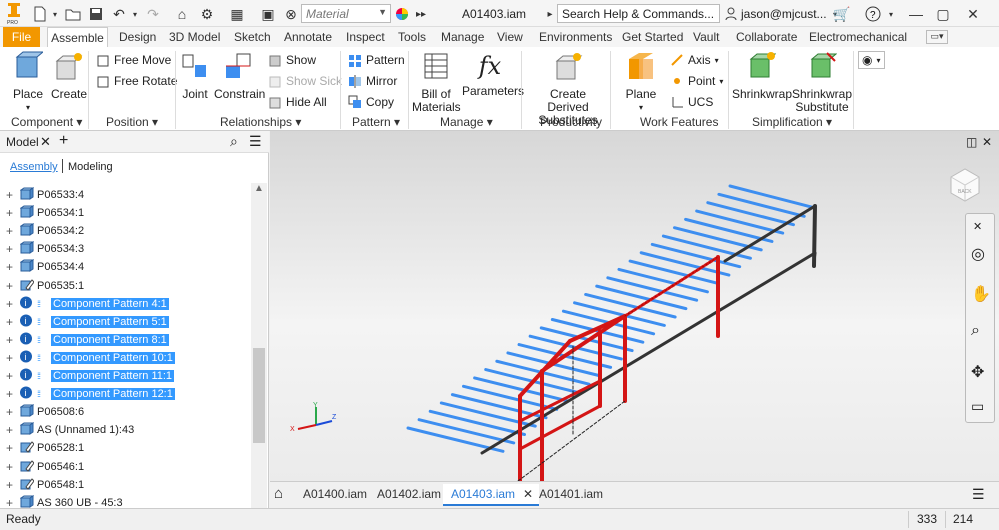 This screenshot has height=530, width=999. Describe the element at coordinates (814, 236) in the screenshot. I see `post` at that location.